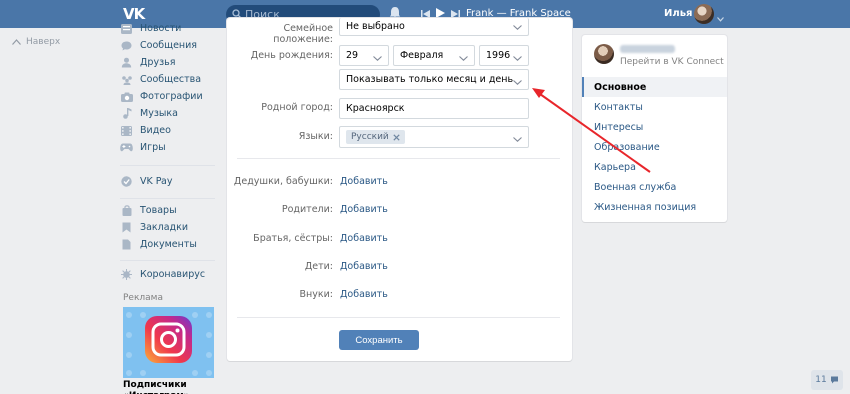 The height and width of the screenshot is (394, 850). Describe the element at coordinates (364, 238) in the screenshot. I see `add-siblings-link: Добавить` at that location.